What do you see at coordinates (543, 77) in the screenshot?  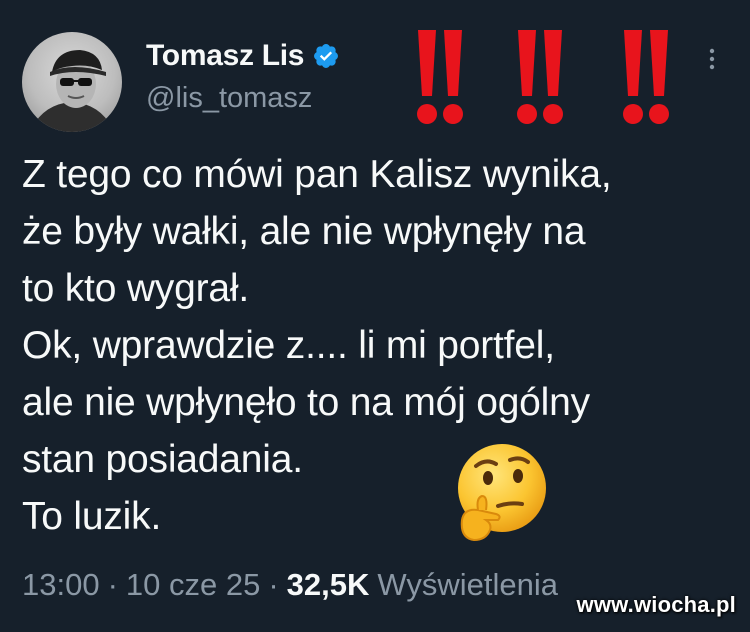 I see `exclamation-marks-icon` at bounding box center [543, 77].